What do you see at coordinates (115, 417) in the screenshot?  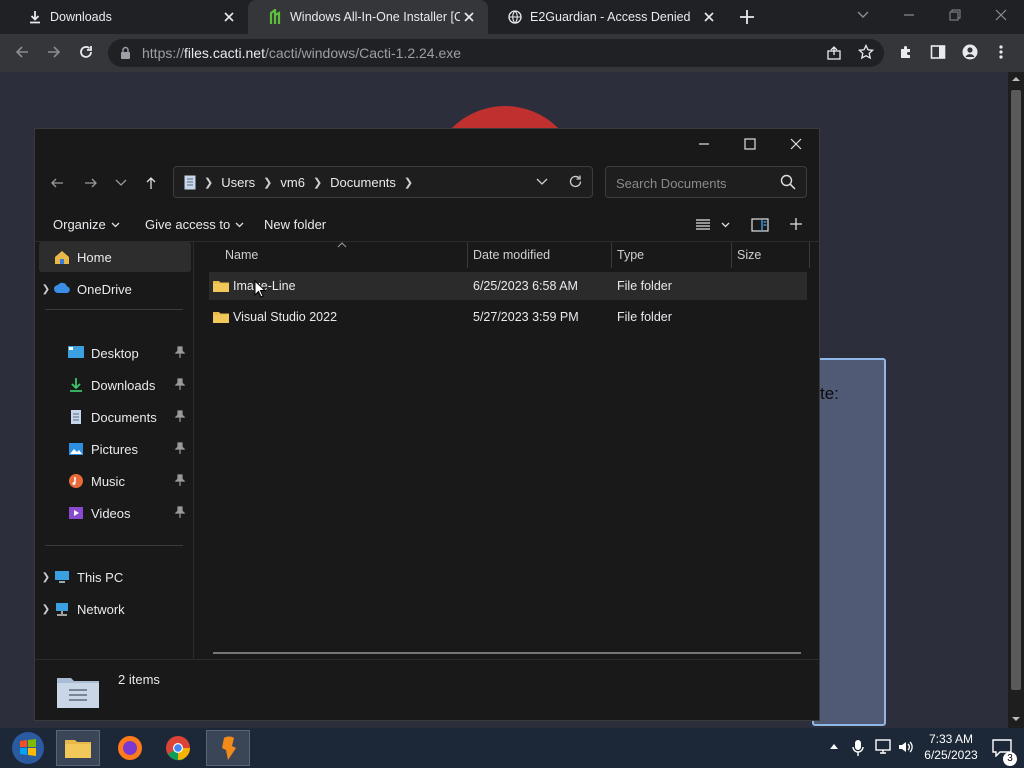 I see `sidebar-item-documents: Documents` at bounding box center [115, 417].